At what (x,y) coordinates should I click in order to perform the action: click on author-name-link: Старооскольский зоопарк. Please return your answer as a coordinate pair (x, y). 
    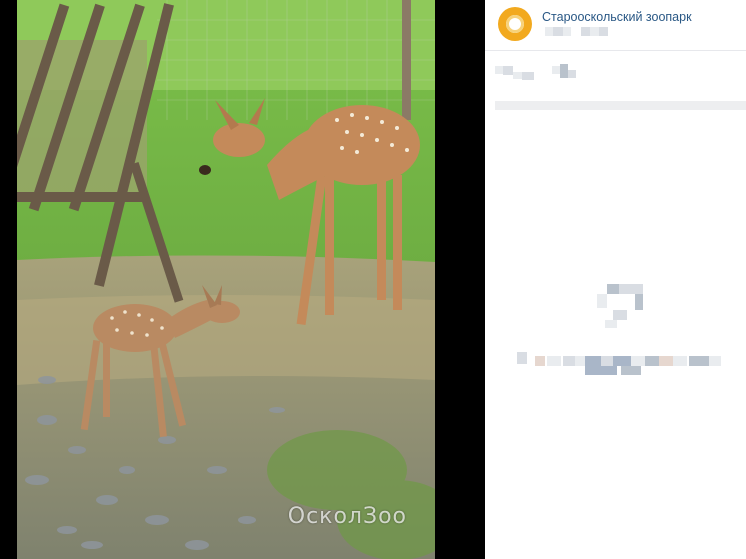
    Looking at the image, I should click on (617, 17).